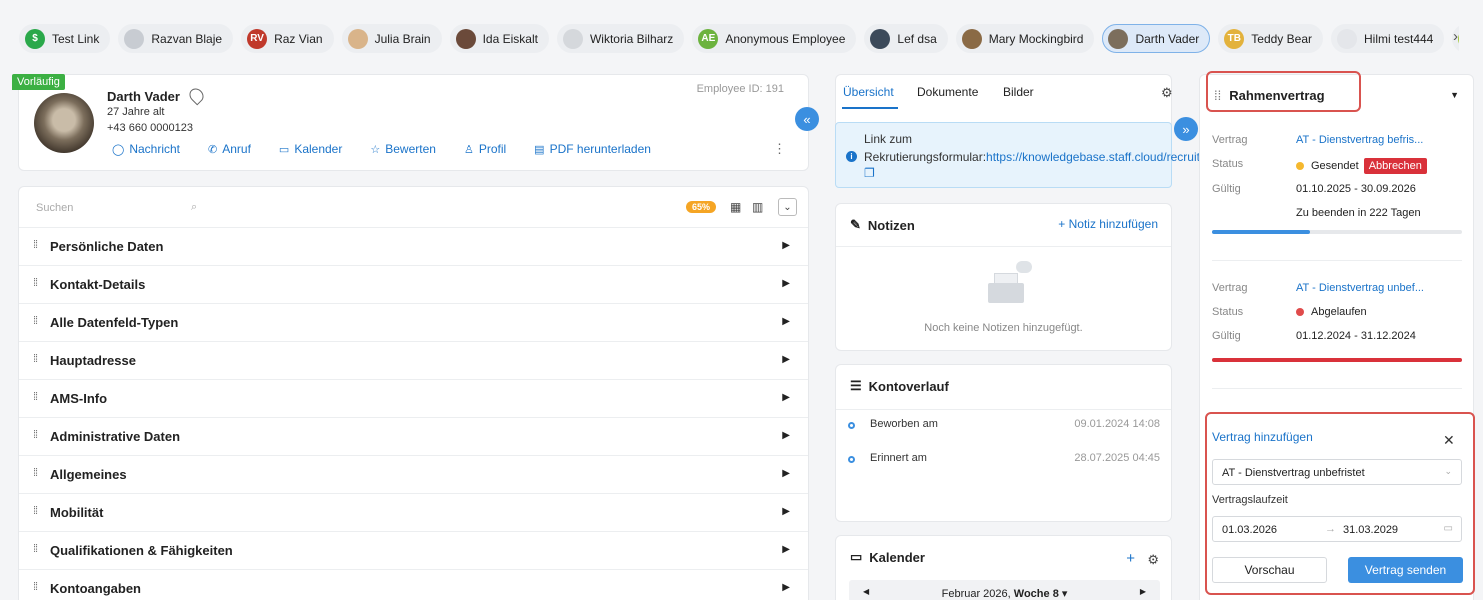 Image resolution: width=1483 pixels, height=600 pixels. Describe the element at coordinates (1234, 38) in the screenshot. I see `avatar: TB` at that location.